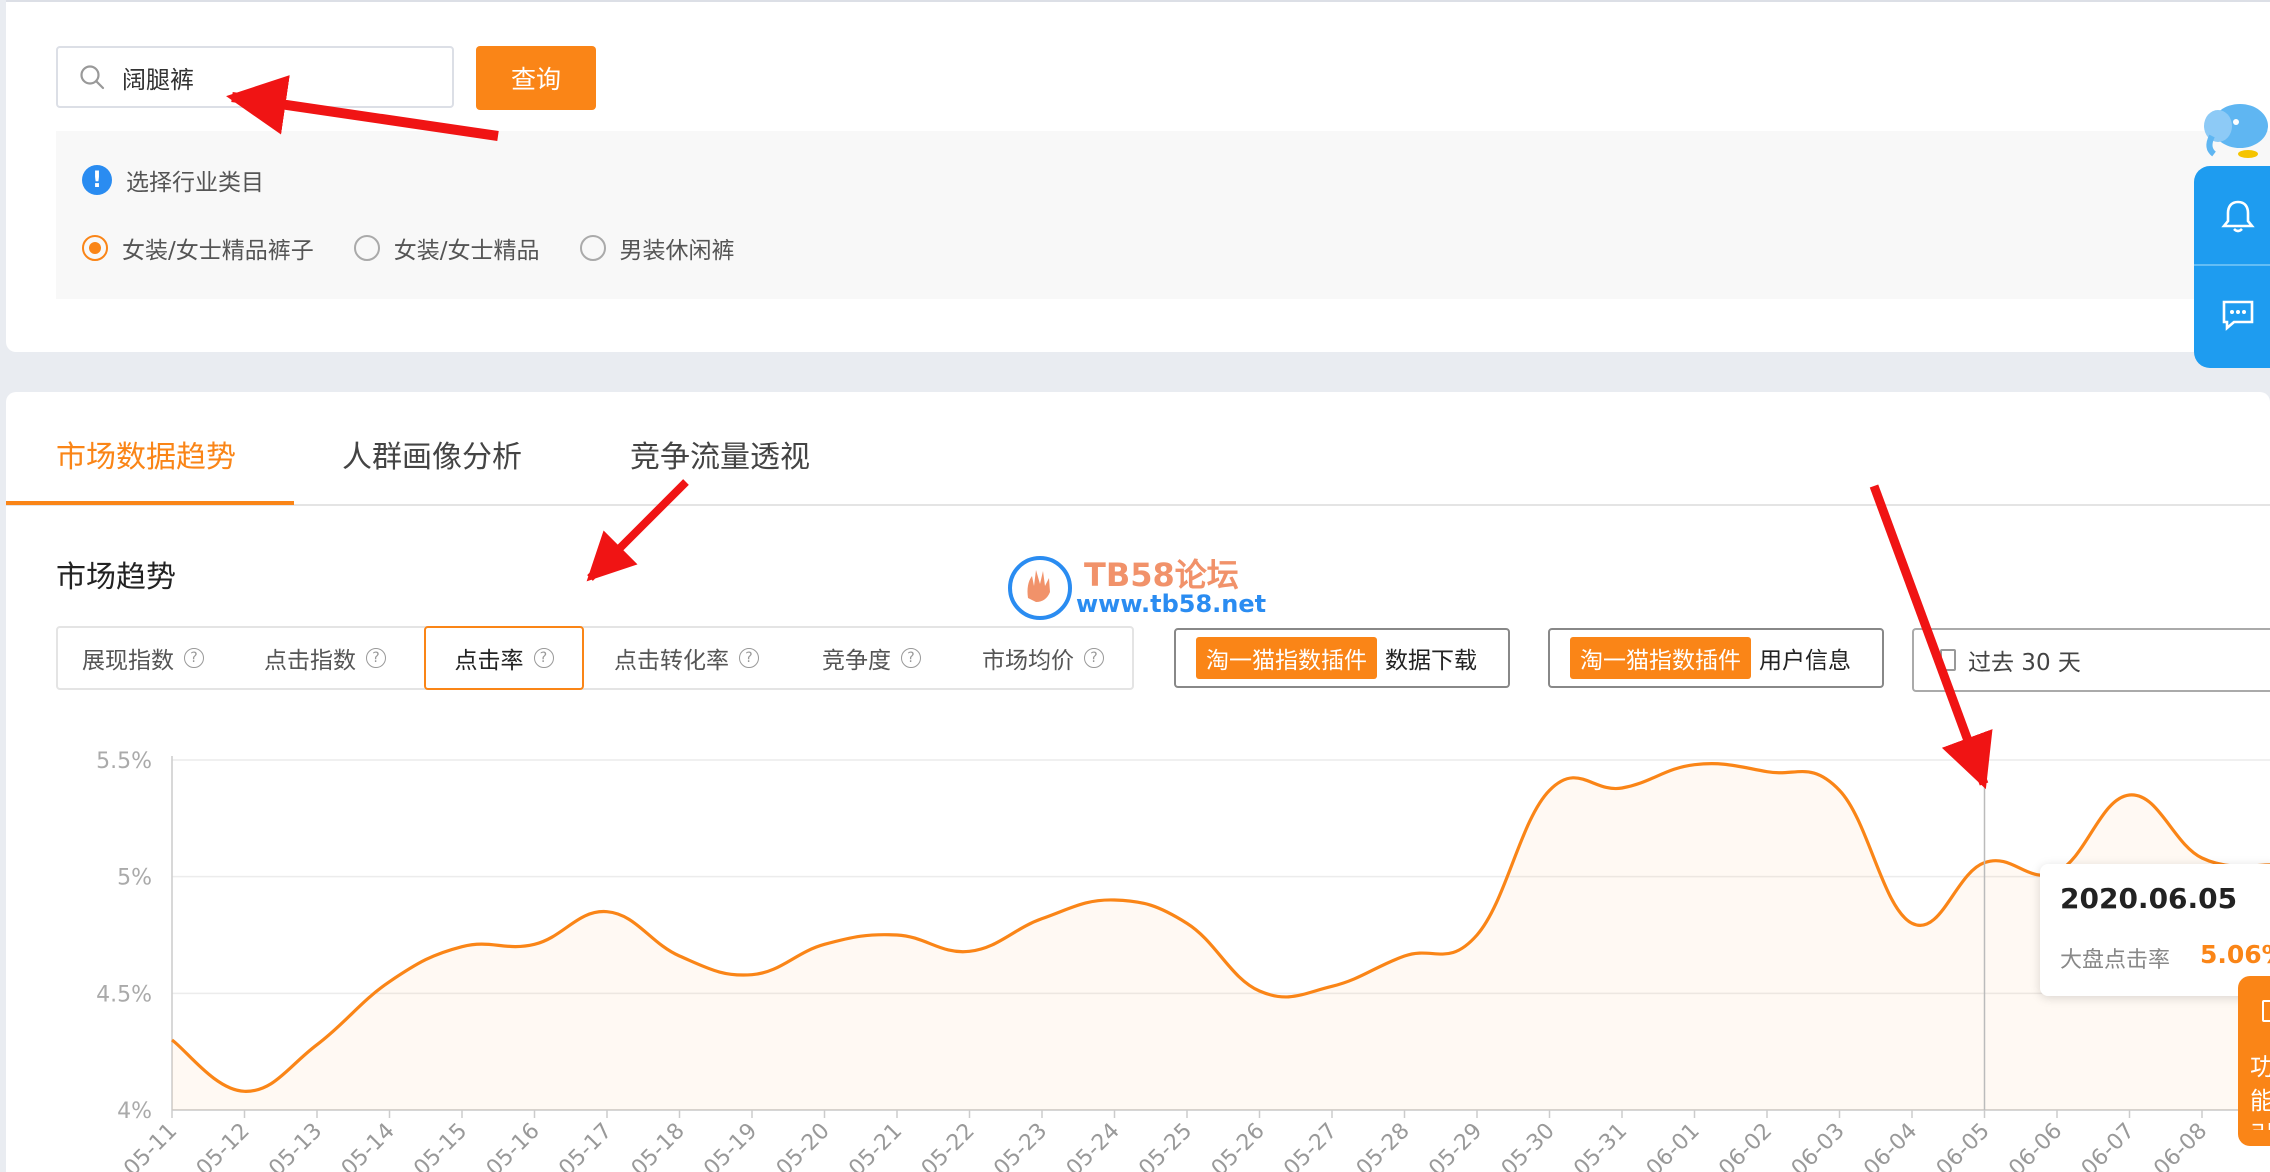 This screenshot has height=1172, width=2270. I want to click on x-tick-label: 05-24, so click(1093, 1145).